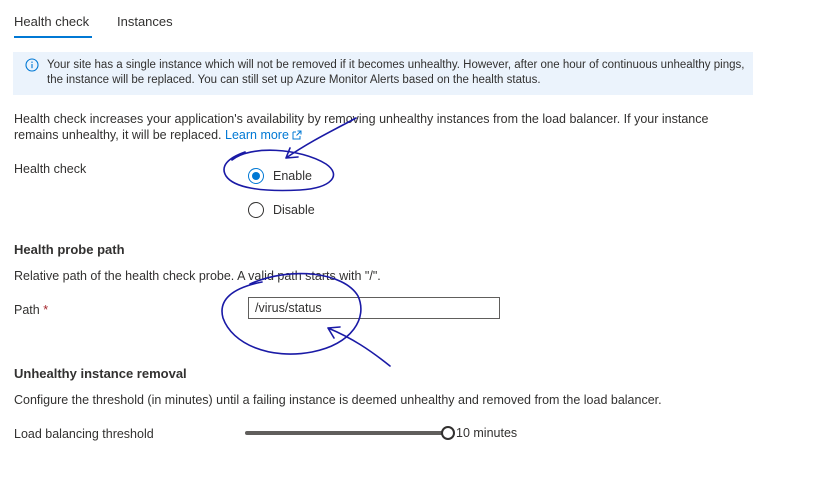 The image size is (836, 492). What do you see at coordinates (31, 310) in the screenshot?
I see `path-label: Path *` at bounding box center [31, 310].